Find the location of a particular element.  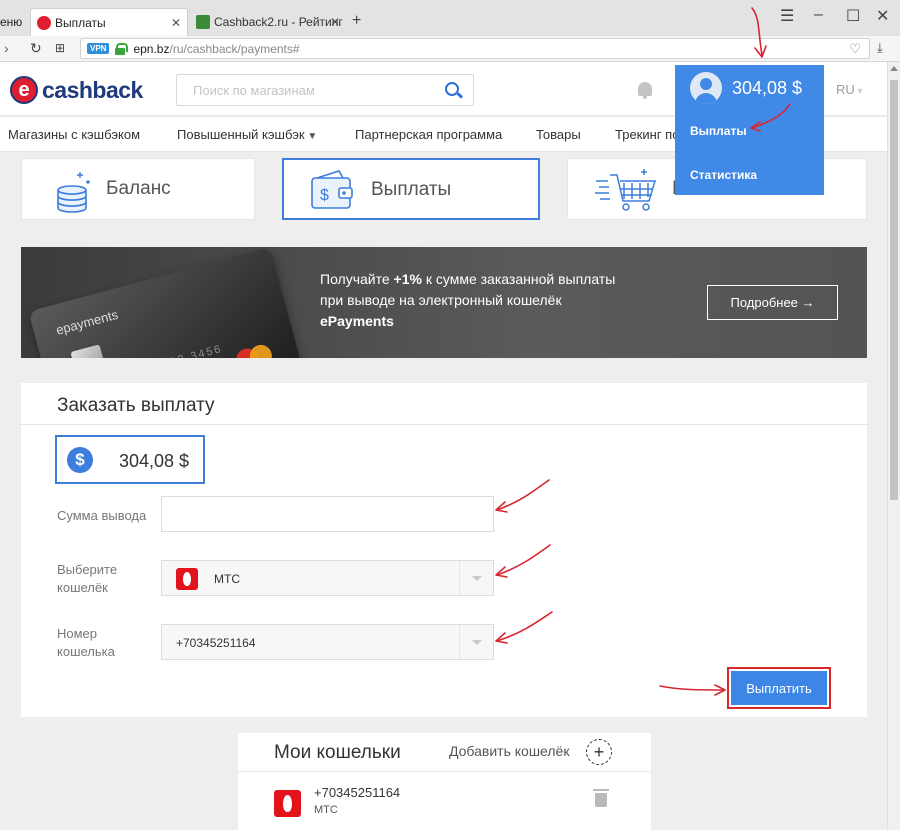

url-field: VPN epn.bz/ru/cashback/payments# ♡ is located at coordinates (475, 48).